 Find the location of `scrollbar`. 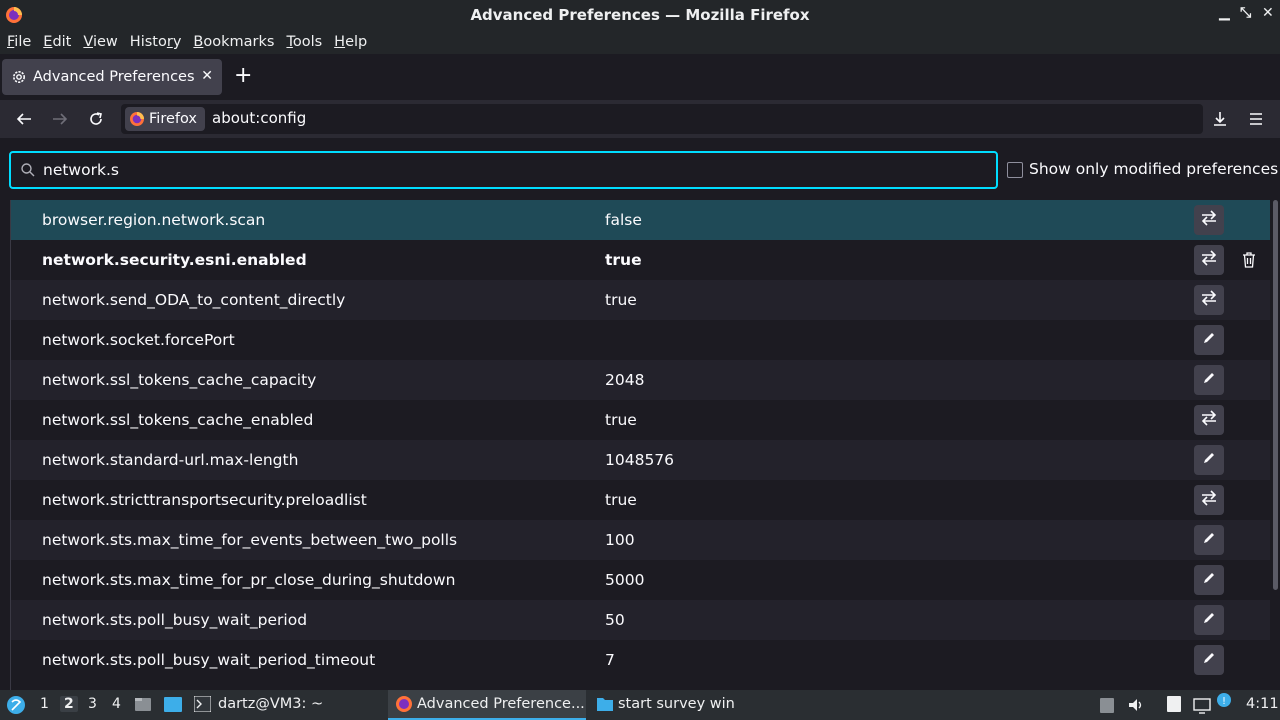

scrollbar is located at coordinates (1275, 395).